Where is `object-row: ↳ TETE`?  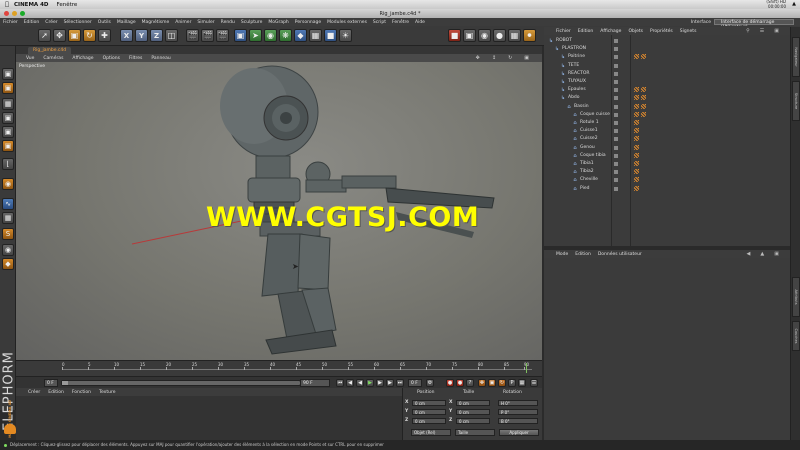 object-row: ↳ TETE is located at coordinates (667, 66).